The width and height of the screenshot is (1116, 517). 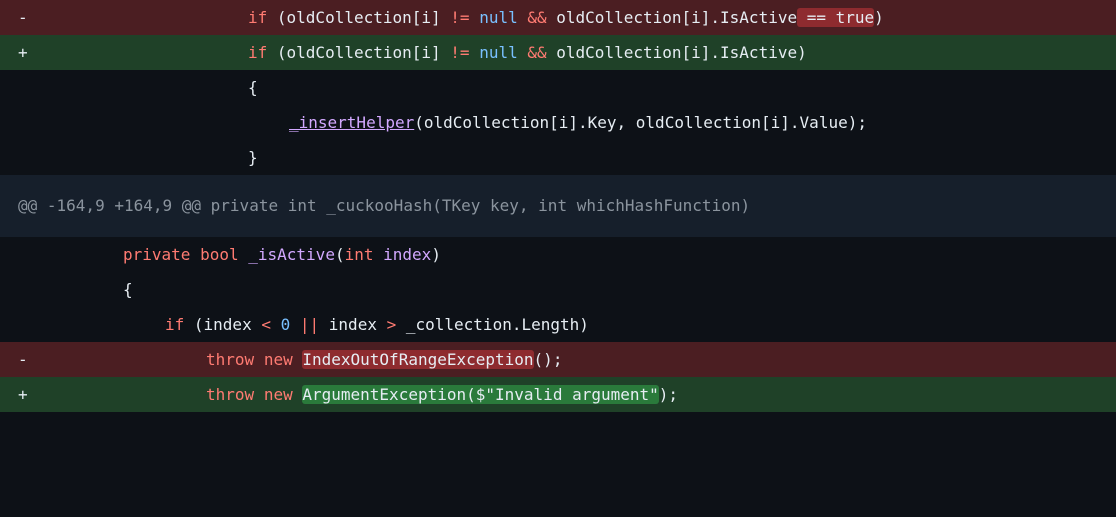 What do you see at coordinates (253, 157) in the screenshot?
I see `code-text: }` at bounding box center [253, 157].